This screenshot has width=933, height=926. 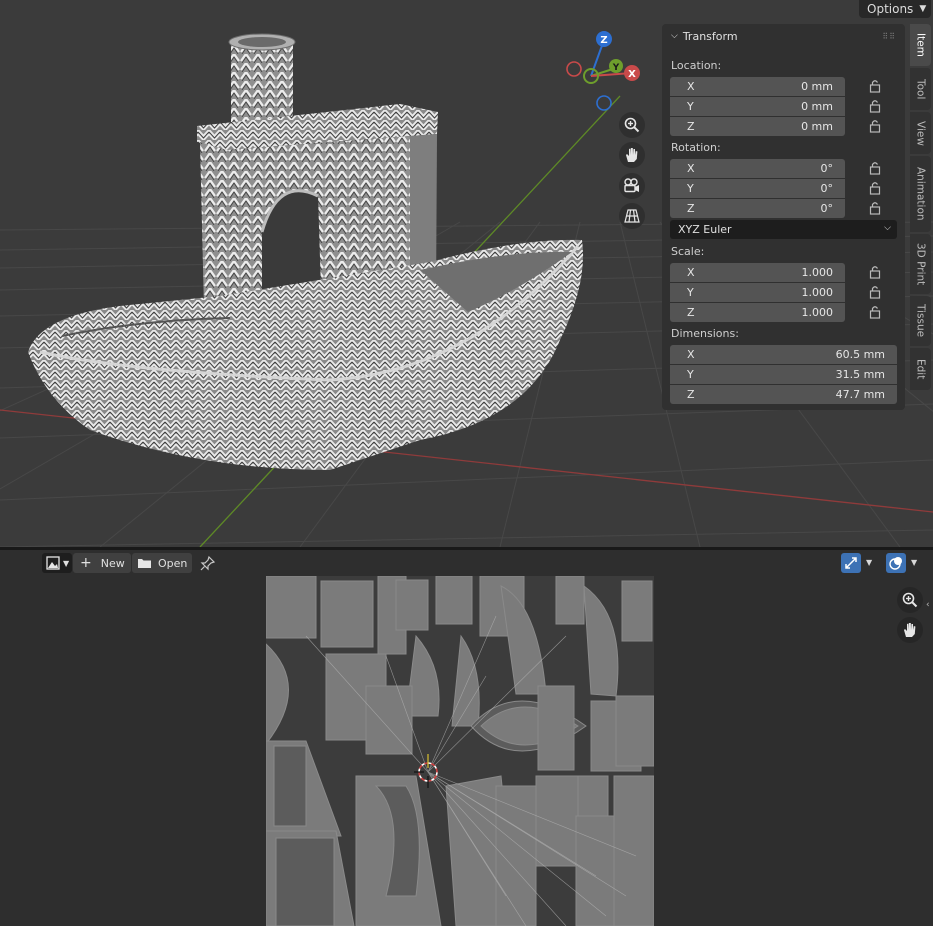 I want to click on chevron-down-icon: ⌵, so click(x=674, y=36).